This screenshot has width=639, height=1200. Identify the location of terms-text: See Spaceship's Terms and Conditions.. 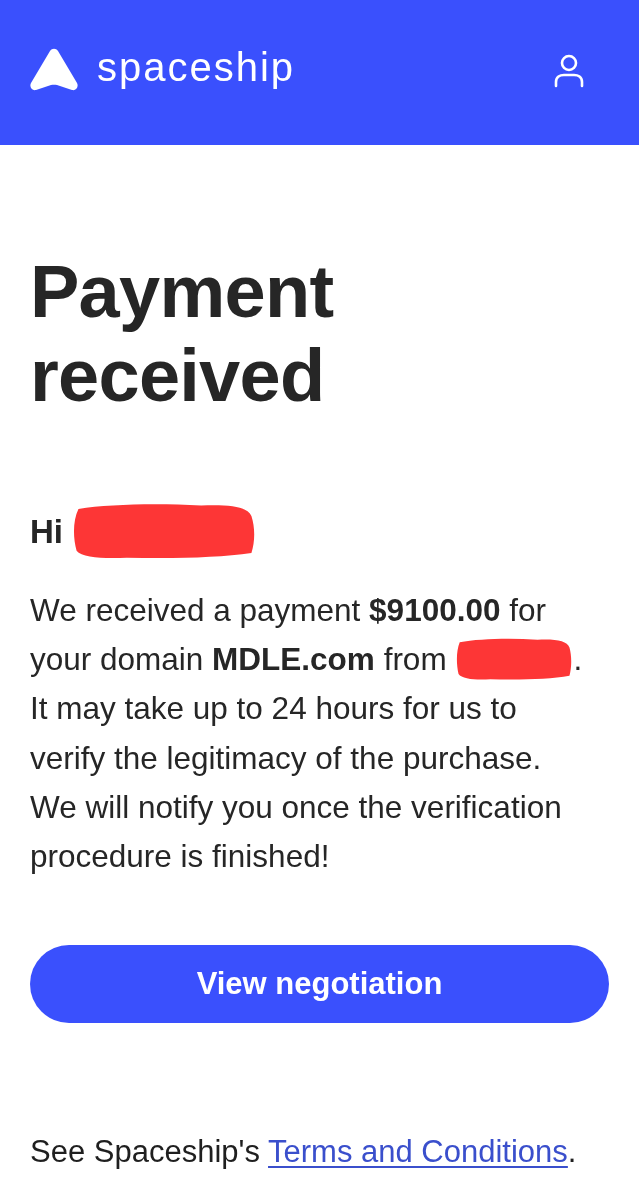
(304, 1152).